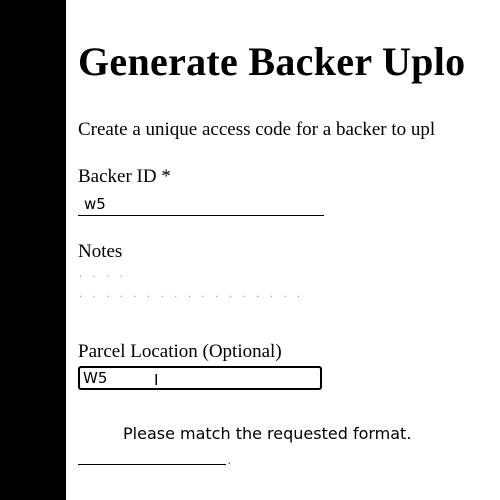 The image size is (500, 500). Describe the element at coordinates (124, 176) in the screenshot. I see `backer-id-label: Backer ID *` at that location.